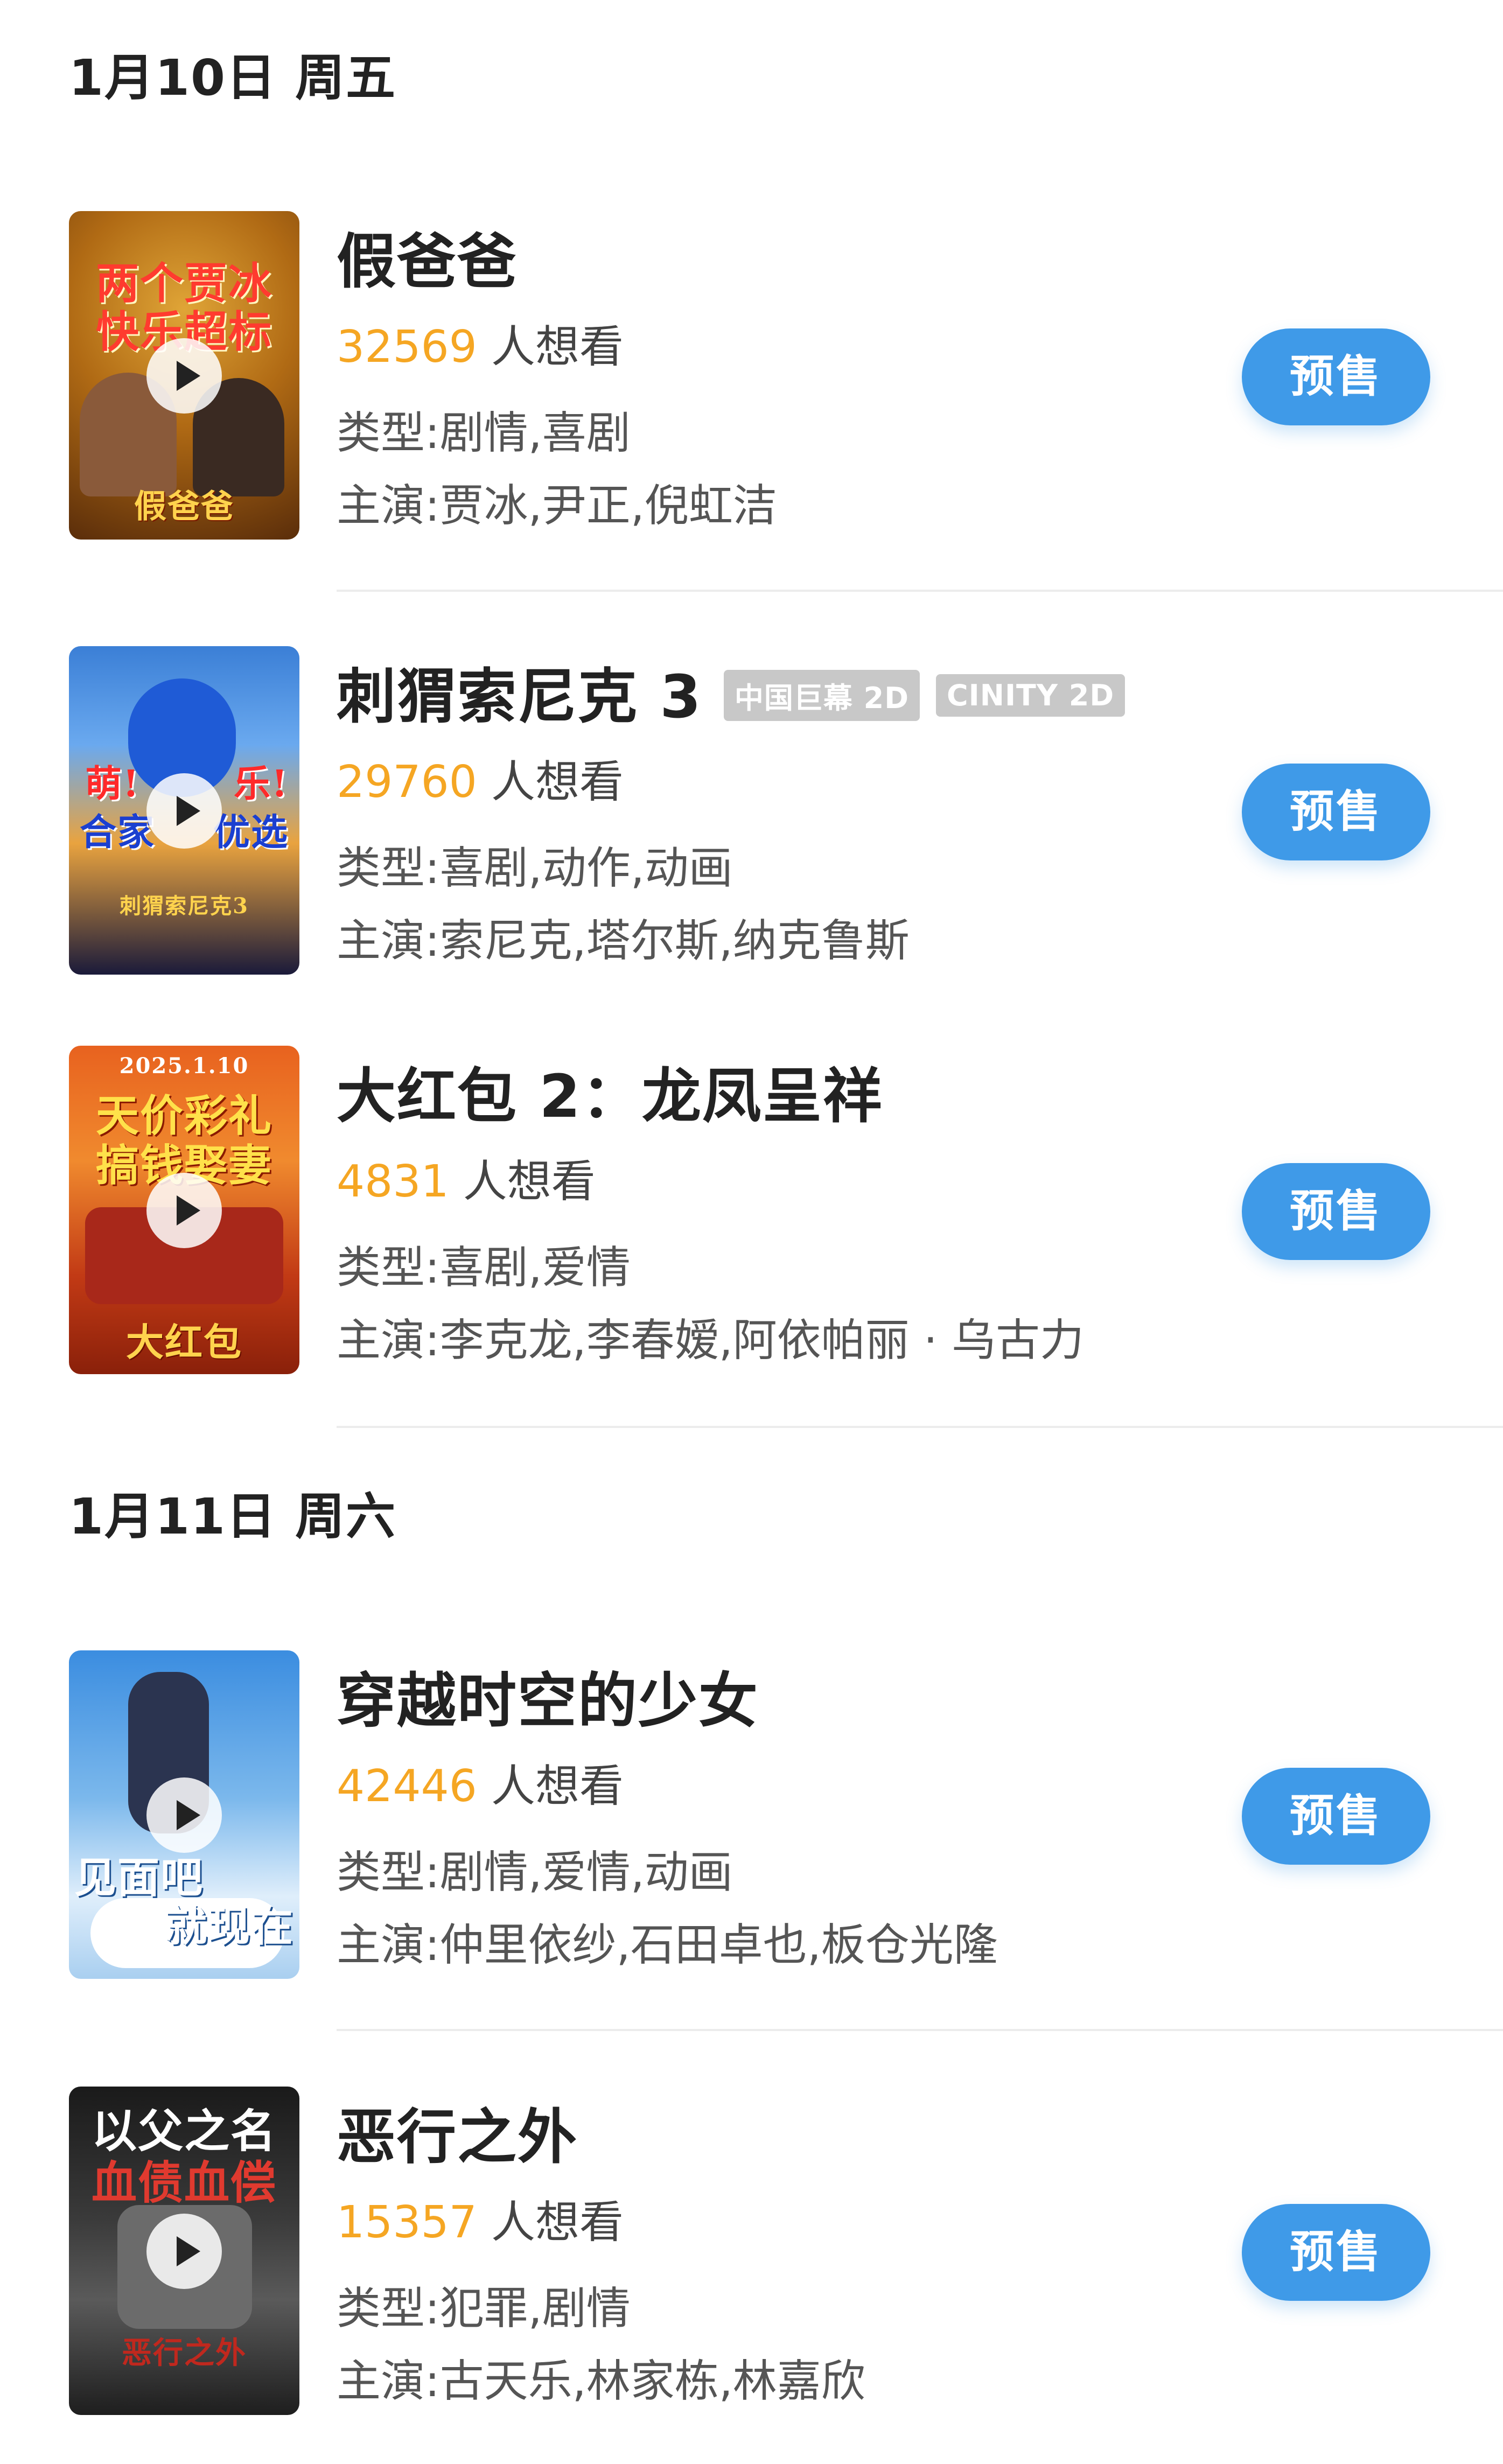 Image resolution: width=1503 pixels, height=2464 pixels. What do you see at coordinates (481, 778) in the screenshot?
I see `want-to-see: 29760 人想看` at bounding box center [481, 778].